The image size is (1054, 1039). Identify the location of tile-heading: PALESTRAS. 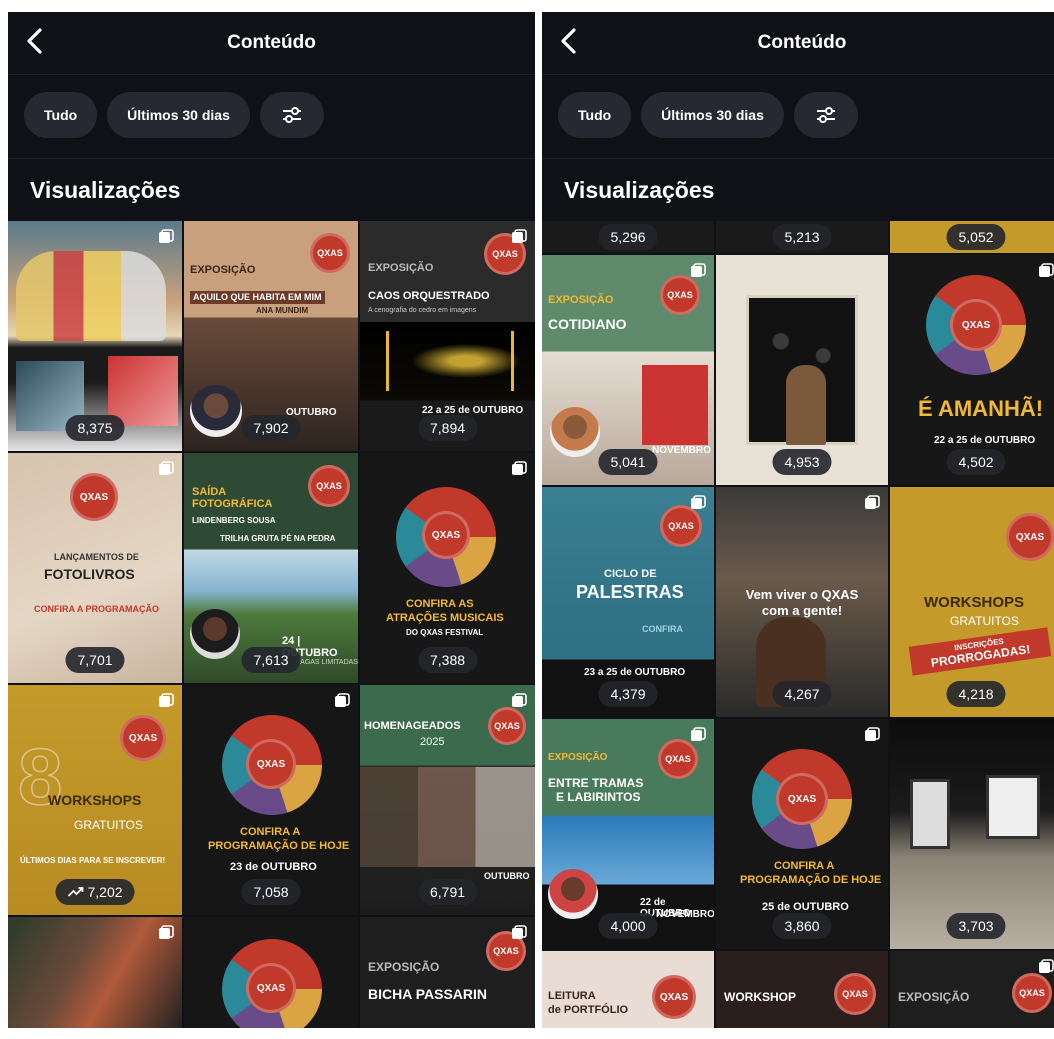
(630, 592).